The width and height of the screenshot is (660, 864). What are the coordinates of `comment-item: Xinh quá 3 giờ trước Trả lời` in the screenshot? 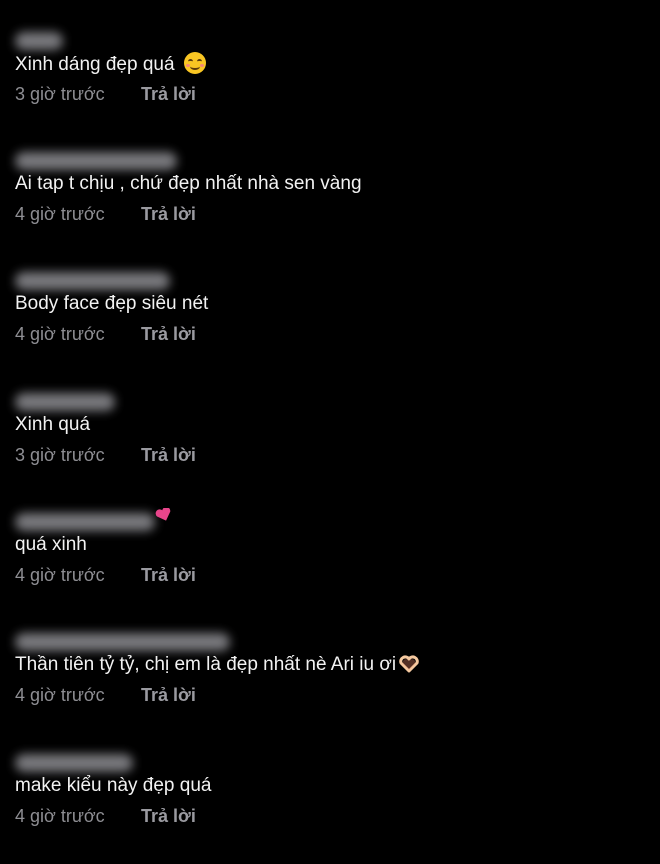 It's located at (330, 448).